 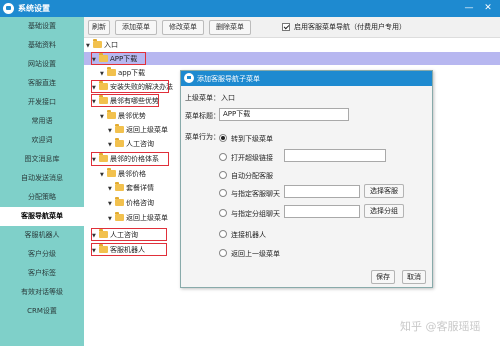 What do you see at coordinates (350, 27) in the screenshot?
I see `enable-nav-label: 启用客服菜单导航（付费用户专用）` at bounding box center [350, 27].